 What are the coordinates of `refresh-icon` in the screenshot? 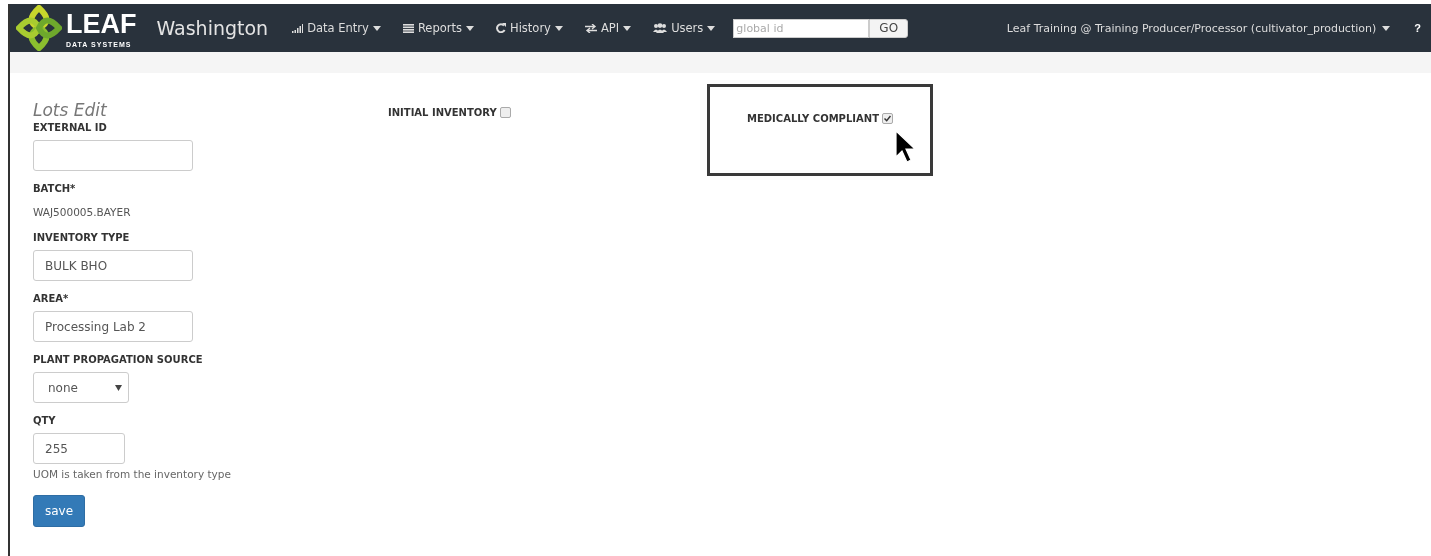 It's located at (501, 28).